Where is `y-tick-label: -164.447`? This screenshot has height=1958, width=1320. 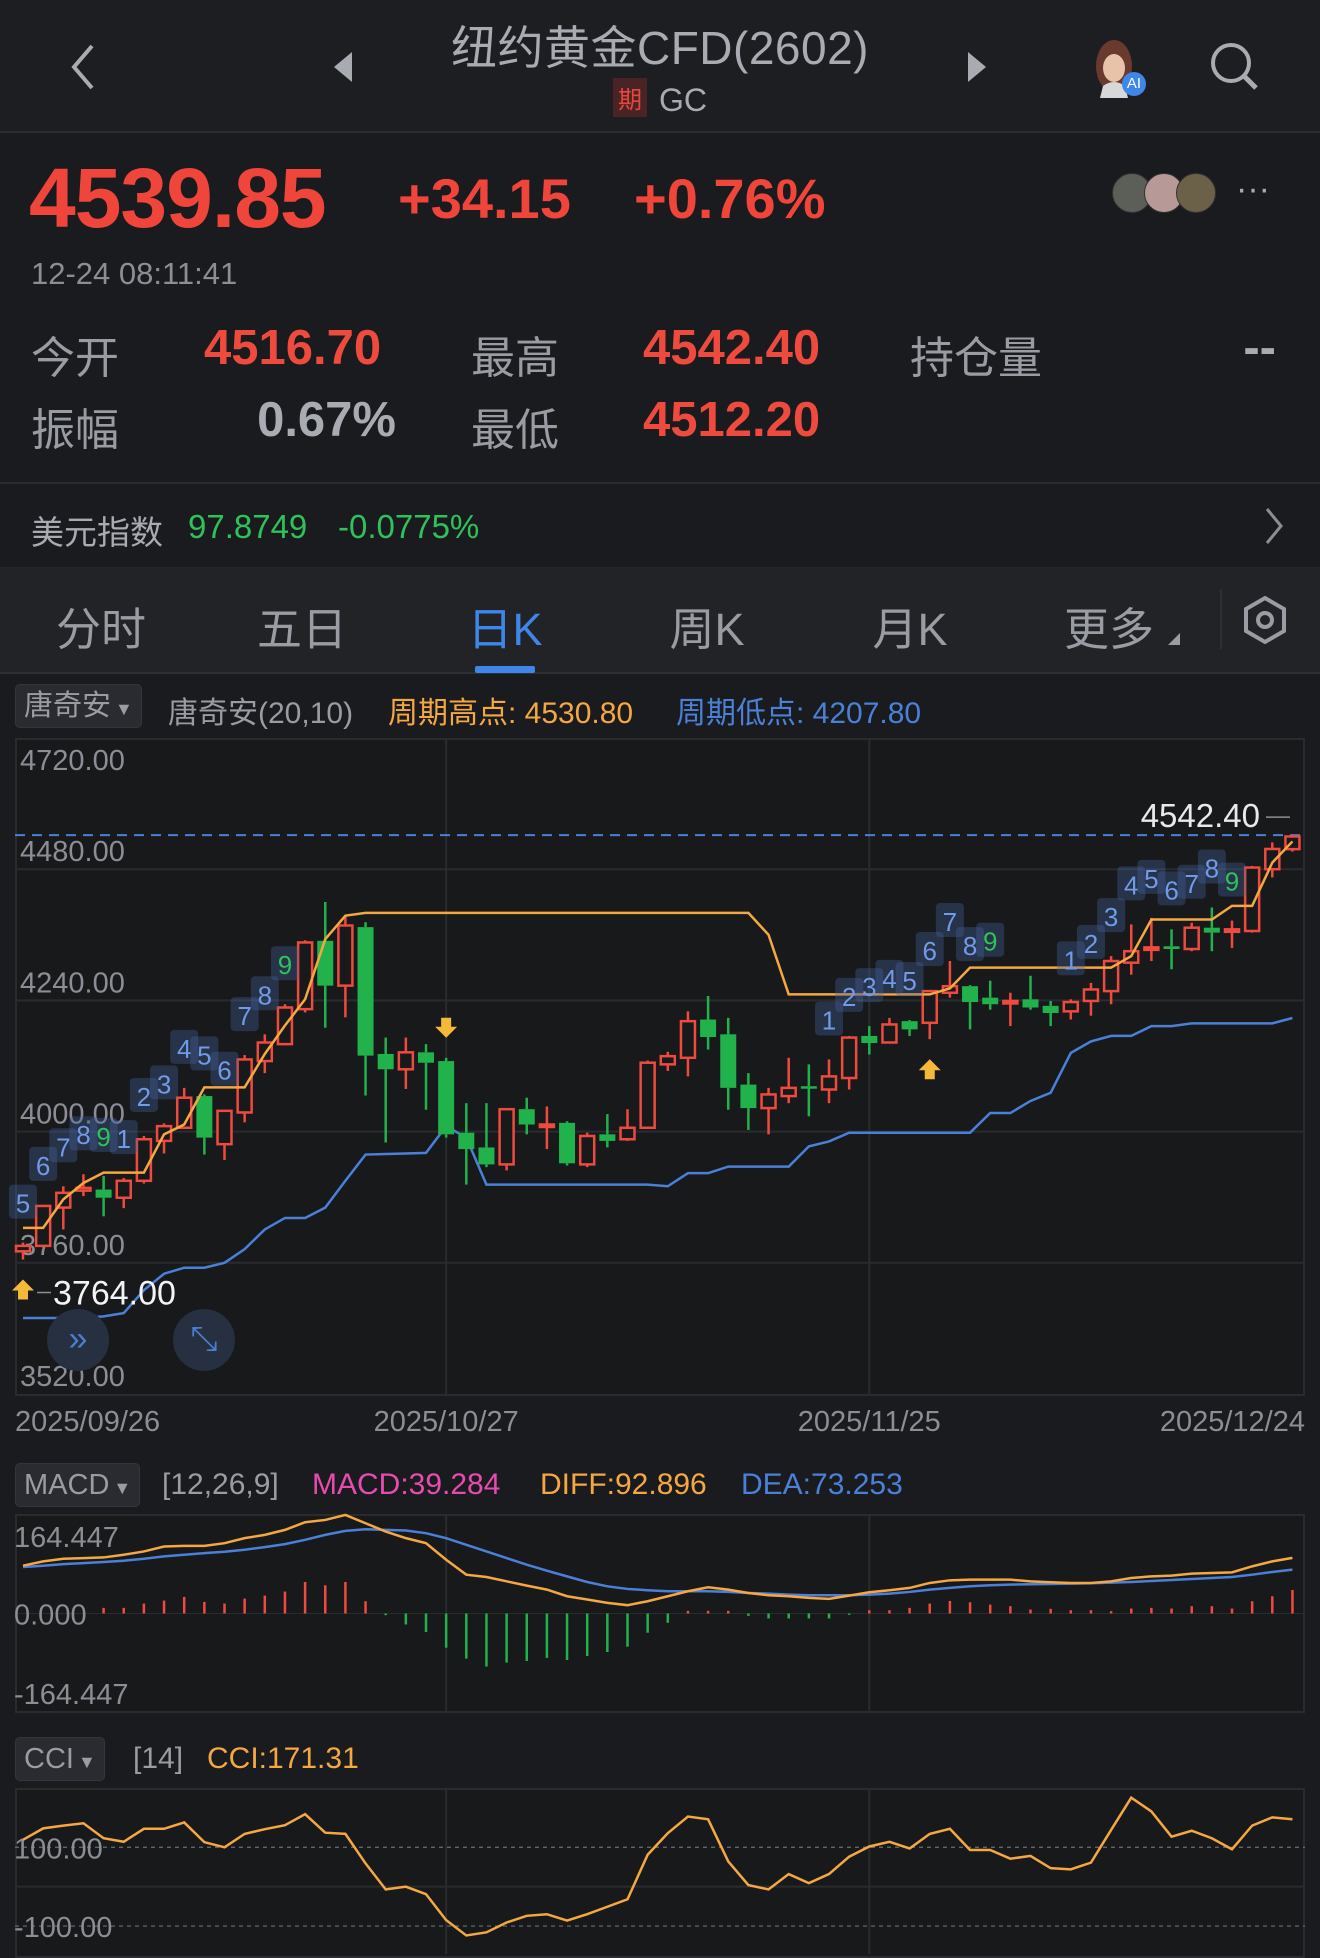 y-tick-label: -164.447 is located at coordinates (71, 1695).